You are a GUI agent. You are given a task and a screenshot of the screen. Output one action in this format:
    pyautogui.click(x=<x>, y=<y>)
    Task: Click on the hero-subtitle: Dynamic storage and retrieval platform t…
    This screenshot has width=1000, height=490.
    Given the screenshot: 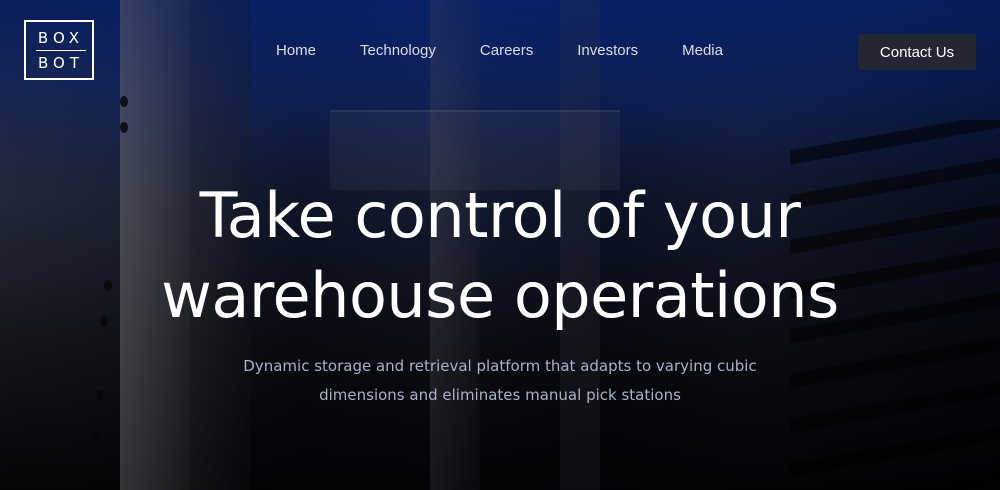 What is the action you would take?
    pyautogui.click(x=500, y=380)
    